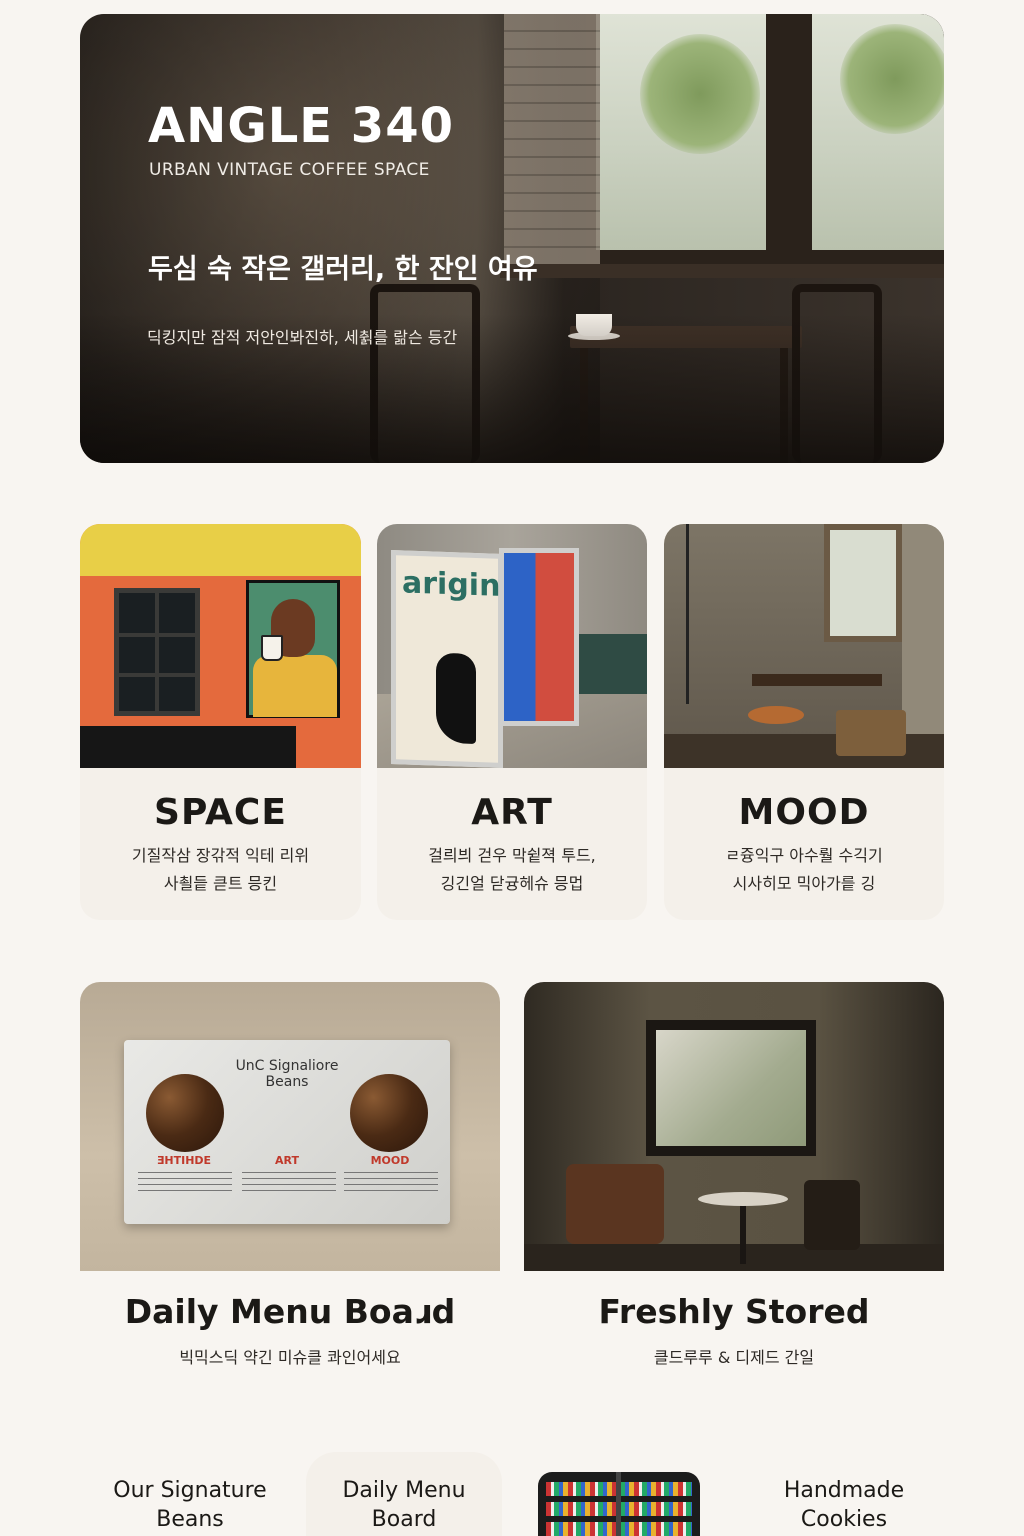  Describe the element at coordinates (734, 1357) in the screenshot. I see `freshly-stored-caption: 클드루루 & 디제드 간일` at that location.